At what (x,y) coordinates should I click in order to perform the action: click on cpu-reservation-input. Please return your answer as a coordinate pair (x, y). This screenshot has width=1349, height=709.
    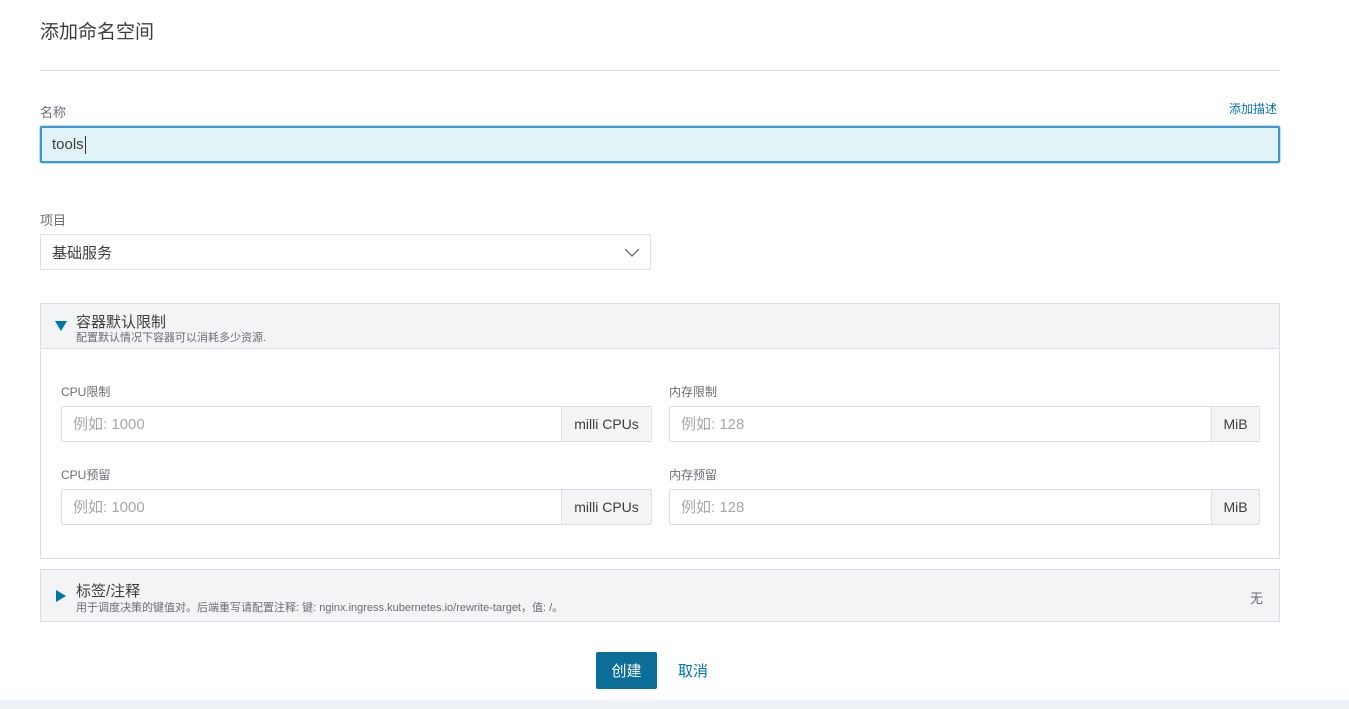
    Looking at the image, I should click on (311, 507).